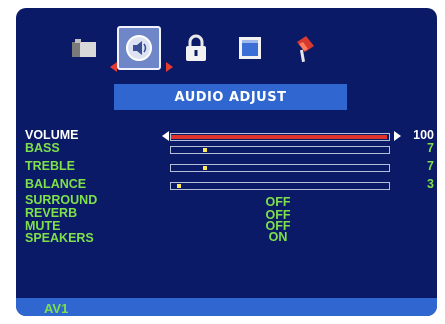 This screenshot has height=324, width=445. I want to click on input-source-label: AV1, so click(56, 308).